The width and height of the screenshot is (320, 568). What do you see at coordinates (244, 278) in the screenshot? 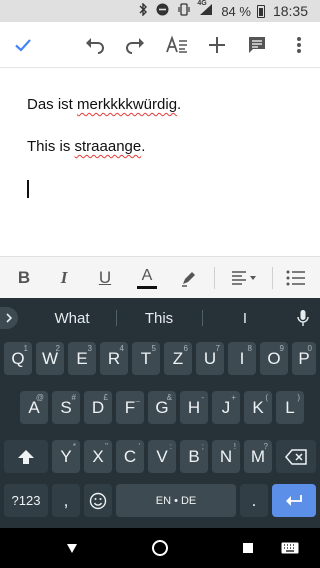
I see `align-button` at bounding box center [244, 278].